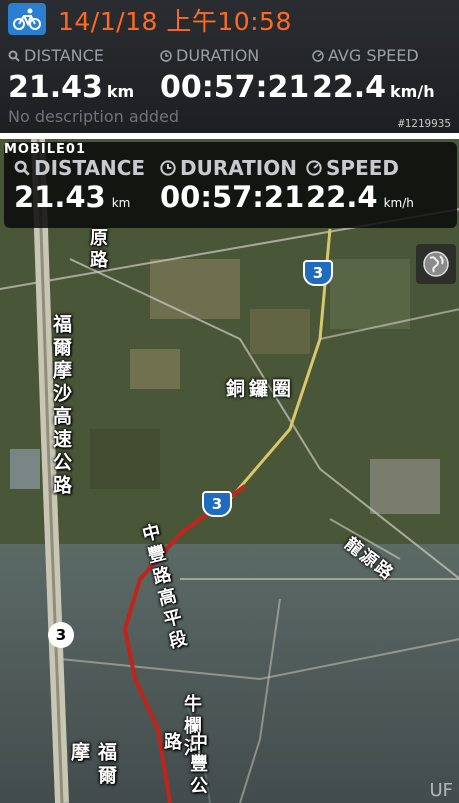 The height and width of the screenshot is (803, 459). I want to click on overlay-duration-header: DURATION, so click(228, 168).